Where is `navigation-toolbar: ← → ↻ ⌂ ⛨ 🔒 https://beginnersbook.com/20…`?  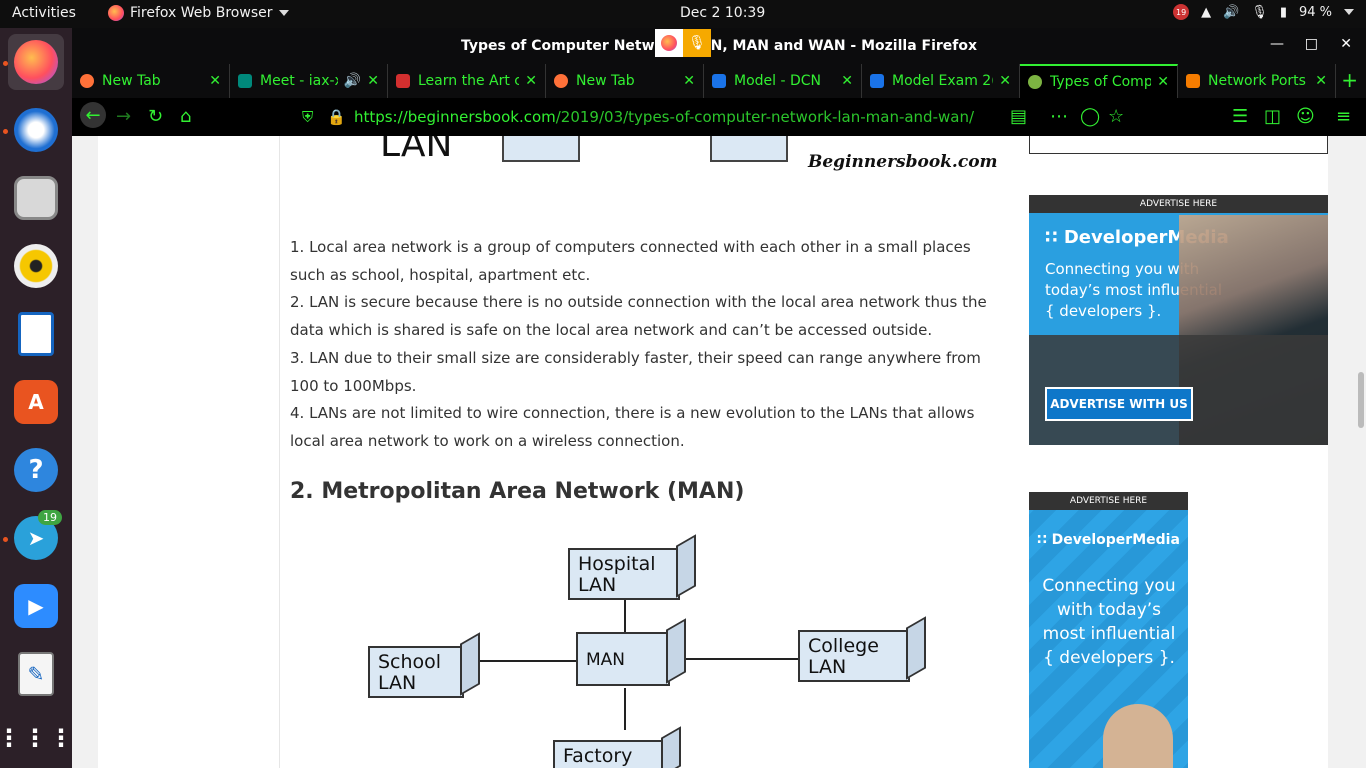
navigation-toolbar: ← → ↻ ⌂ ⛨ 🔒 https://beginnersbook.com/20… is located at coordinates (719, 117).